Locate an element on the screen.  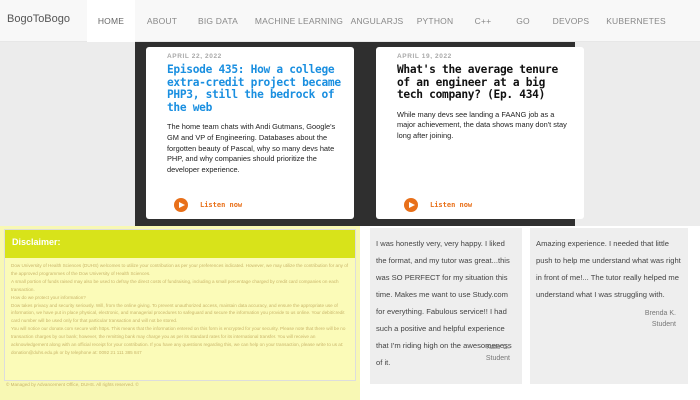
author-name: Brenda K. is located at coordinates (660, 313).